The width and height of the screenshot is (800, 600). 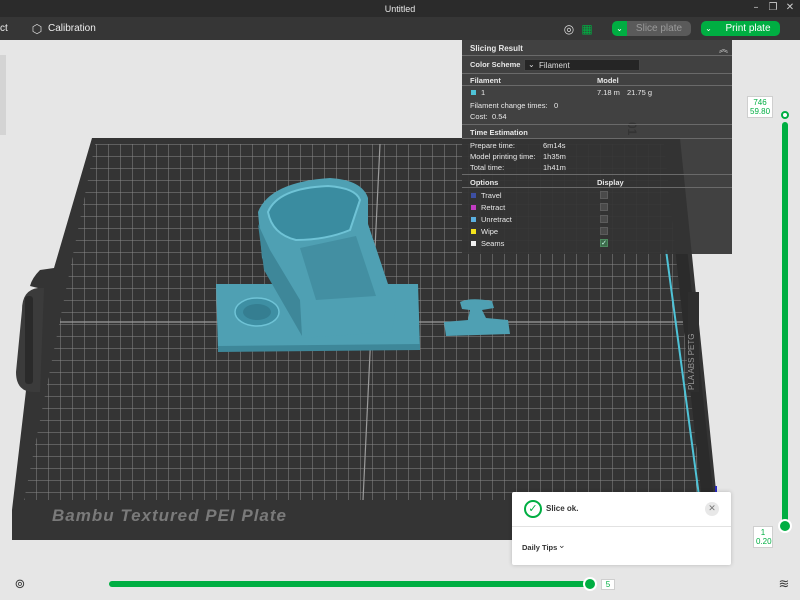 What do you see at coordinates (760, 111) in the screenshot?
I see `top-layer-height: 59.80` at bounding box center [760, 111].